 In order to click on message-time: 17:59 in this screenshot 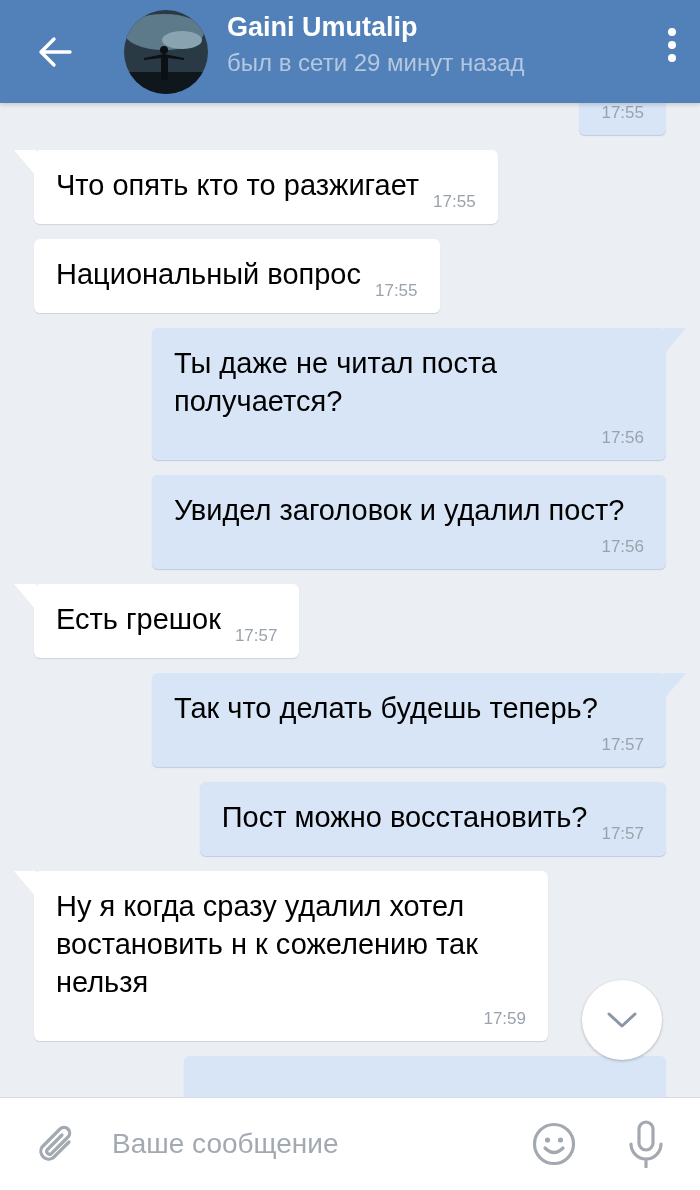, I will do `click(504, 1019)`.